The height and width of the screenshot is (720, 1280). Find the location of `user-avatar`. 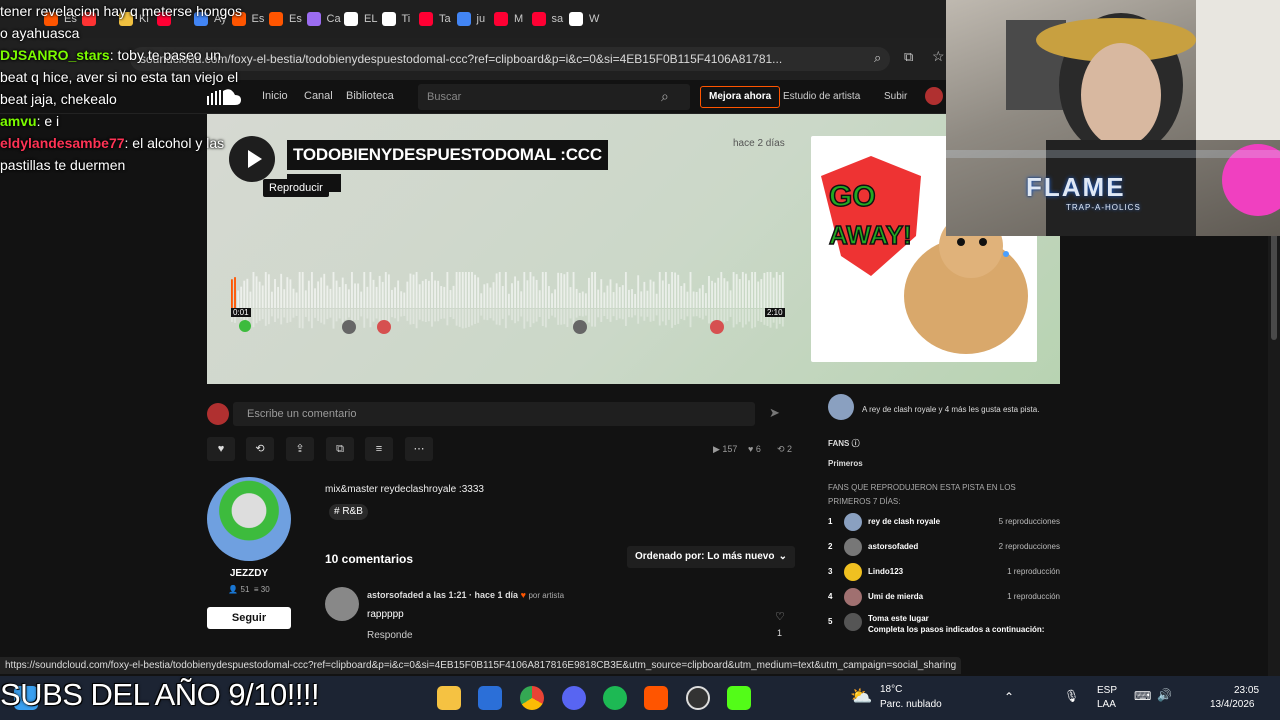

user-avatar is located at coordinates (934, 96).